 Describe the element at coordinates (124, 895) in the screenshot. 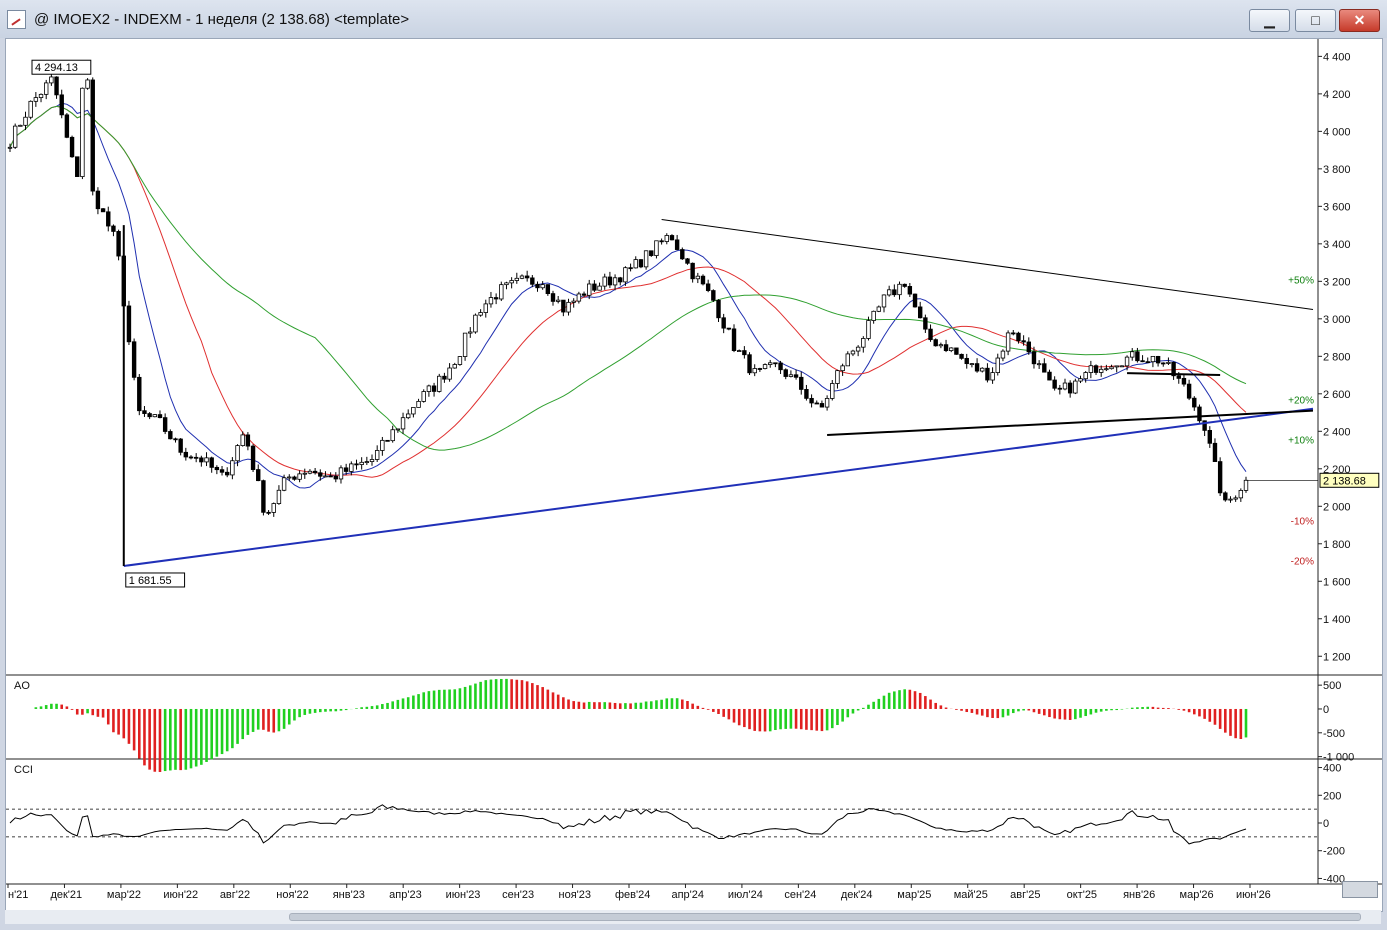

I see `time-tick-label: мар'22` at that location.